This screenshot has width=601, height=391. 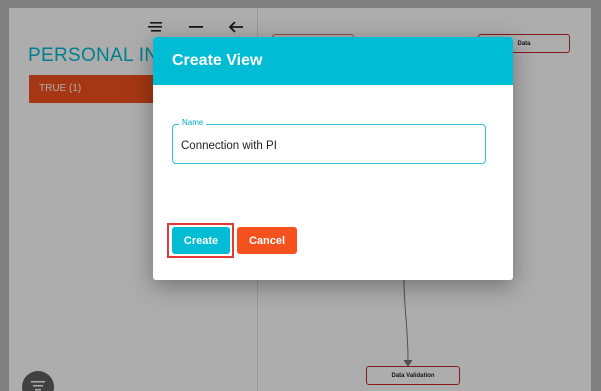 What do you see at coordinates (201, 240) in the screenshot?
I see `create-button: Create` at bounding box center [201, 240].